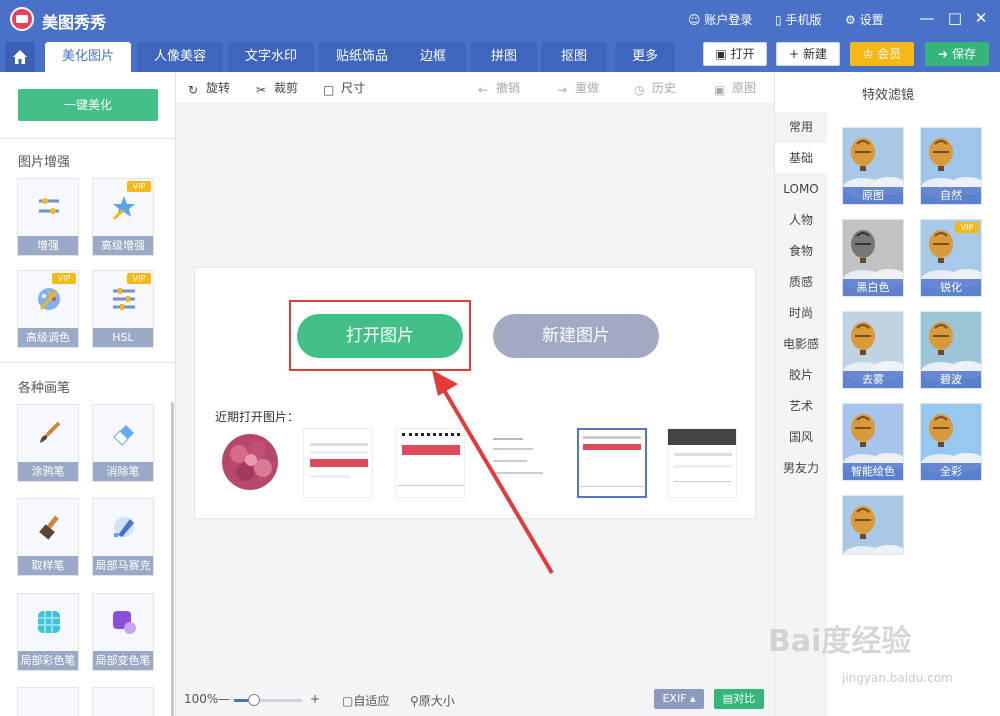 The image size is (1000, 716). I want to click on watermark: Bai度经验, so click(840, 641).